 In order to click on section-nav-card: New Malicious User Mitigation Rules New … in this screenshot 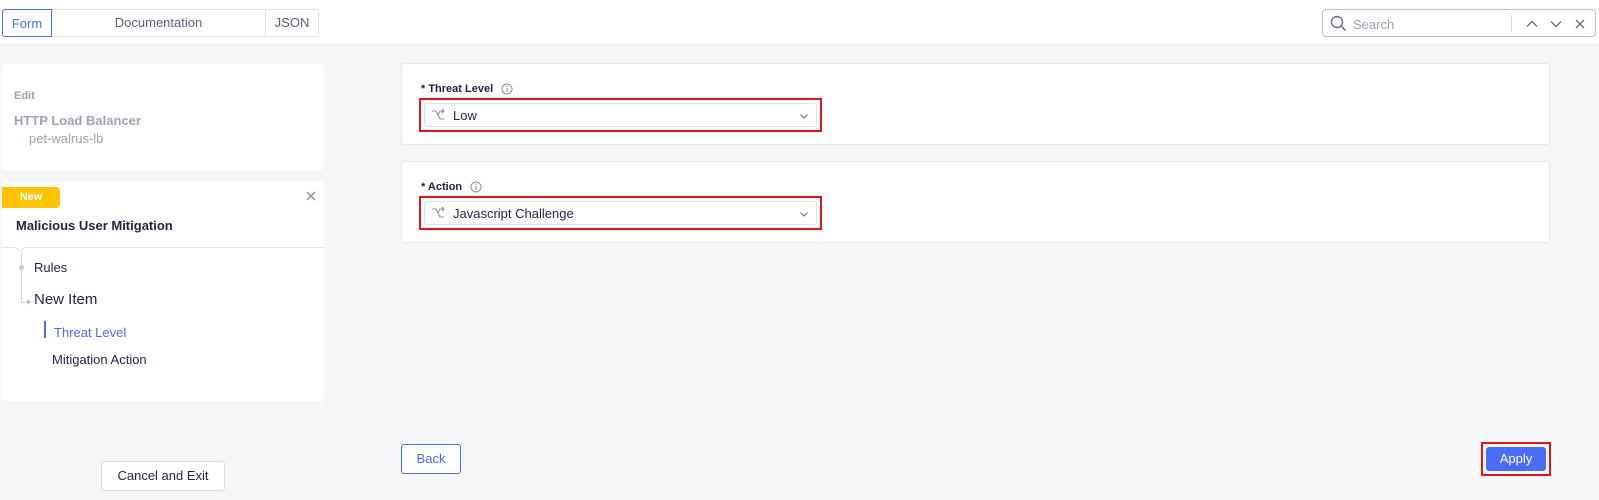, I will do `click(163, 291)`.